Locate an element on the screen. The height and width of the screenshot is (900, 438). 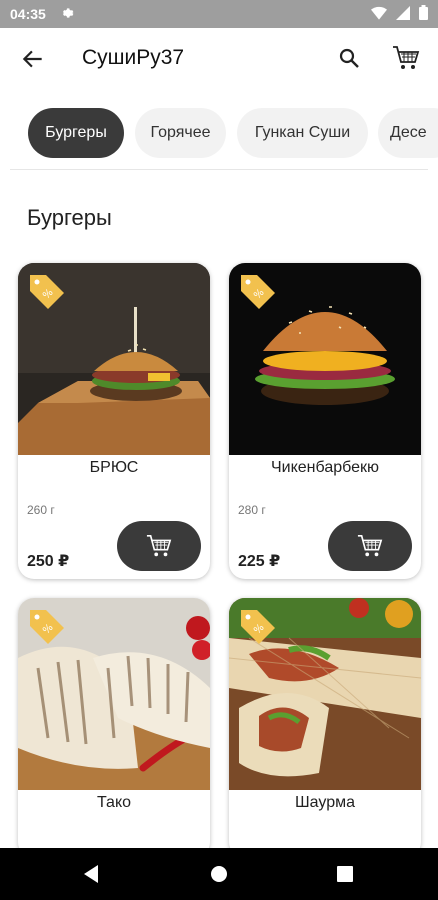
tab-desserts: Десе is located at coordinates (408, 133).